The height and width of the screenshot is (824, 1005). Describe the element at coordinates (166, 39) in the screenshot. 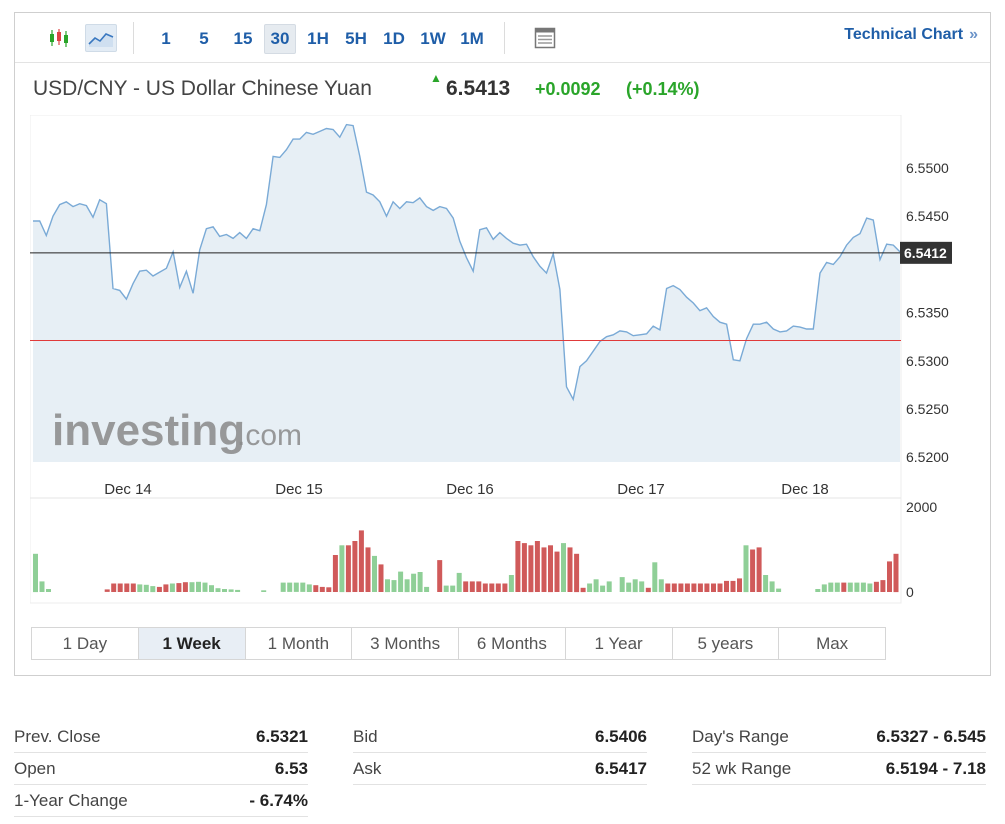

I see `interval-1: 1` at that location.